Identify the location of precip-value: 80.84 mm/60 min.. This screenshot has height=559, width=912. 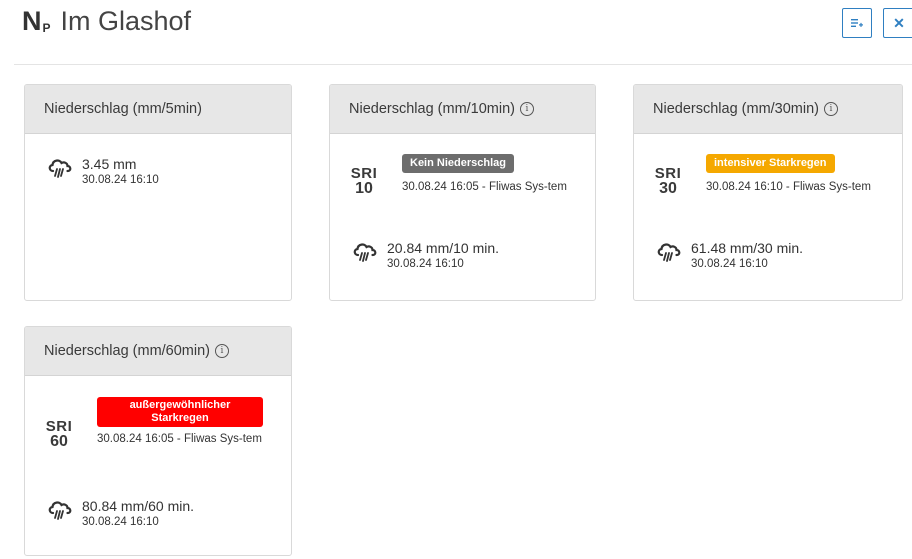
(138, 506).